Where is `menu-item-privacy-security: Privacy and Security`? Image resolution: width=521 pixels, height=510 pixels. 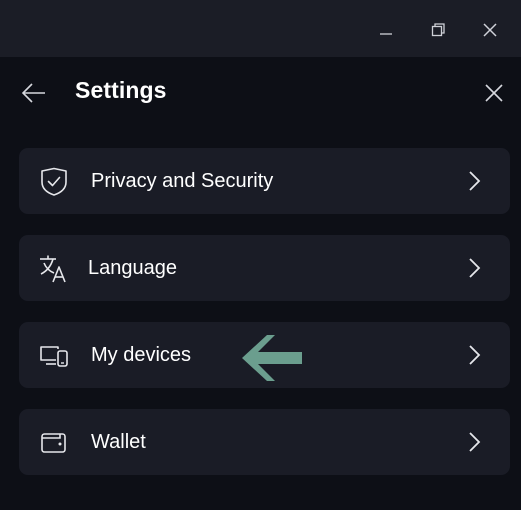 menu-item-privacy-security: Privacy and Security is located at coordinates (264, 181).